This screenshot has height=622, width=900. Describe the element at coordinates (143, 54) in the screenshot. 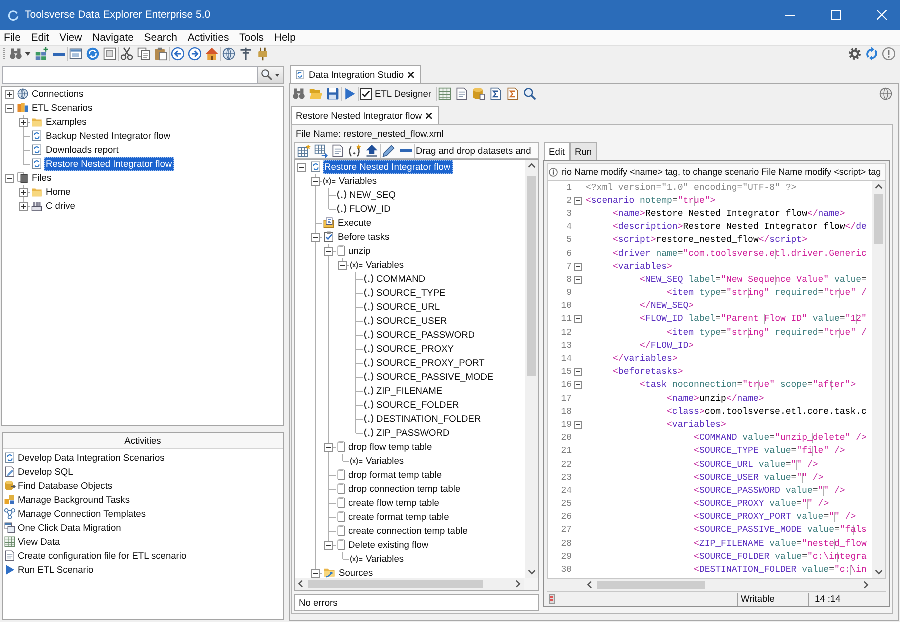

I see `copy-icon` at that location.